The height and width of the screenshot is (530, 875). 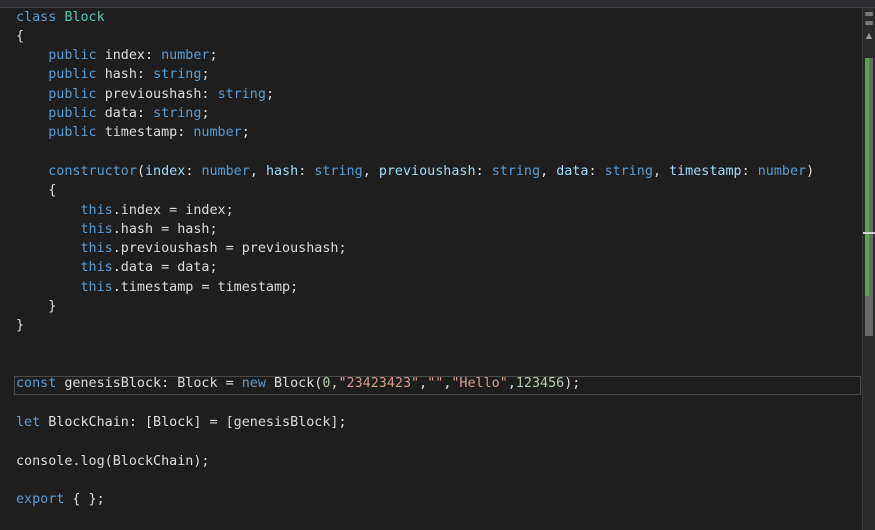 I want to click on code-line-7: public timestamp: number;, so click(x=133, y=132).